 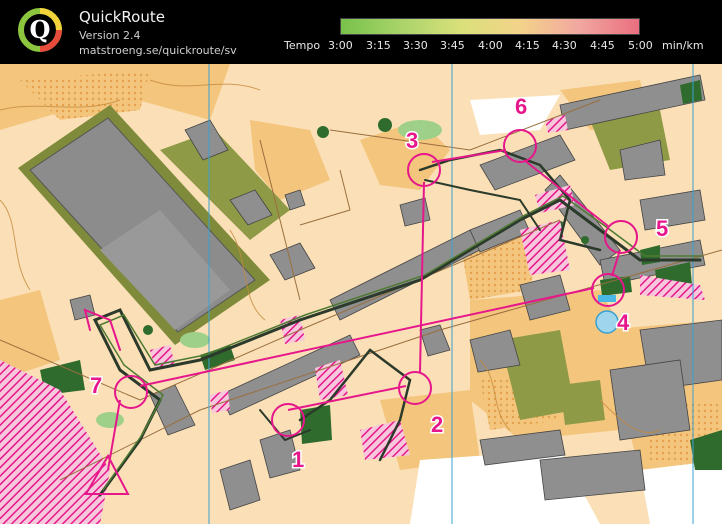 What do you see at coordinates (415, 45) in the screenshot?
I see `tempo-tick: 3:30` at bounding box center [415, 45].